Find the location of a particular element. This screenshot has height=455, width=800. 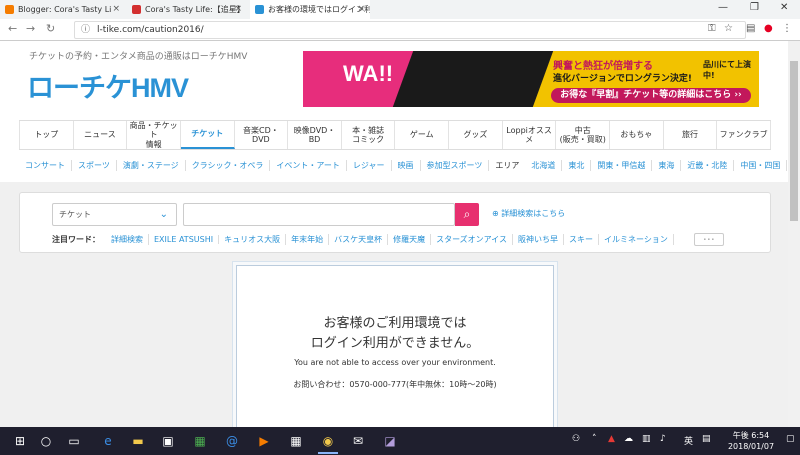

extension-icon: ▤ is located at coordinates (750, 28).